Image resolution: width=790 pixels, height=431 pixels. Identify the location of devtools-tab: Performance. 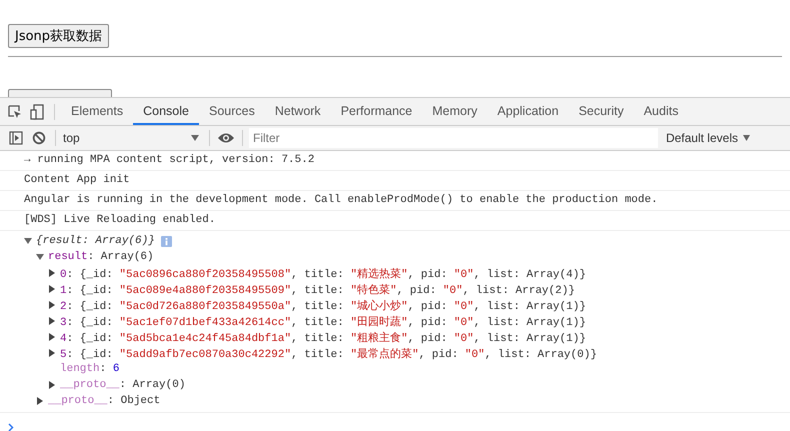
(376, 111).